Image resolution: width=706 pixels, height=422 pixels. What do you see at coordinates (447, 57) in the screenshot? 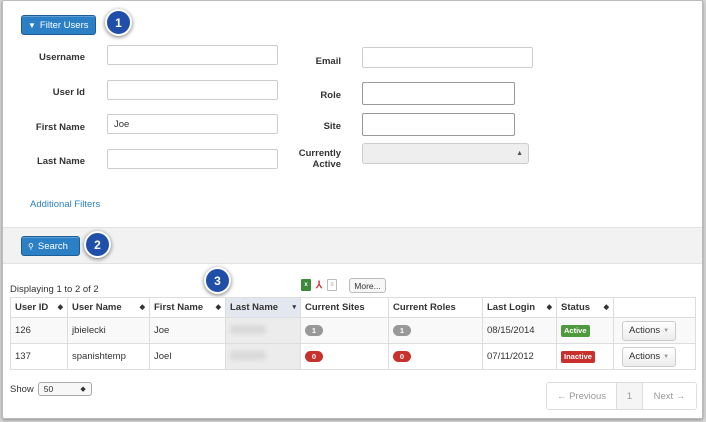
I see `email-input` at bounding box center [447, 57].